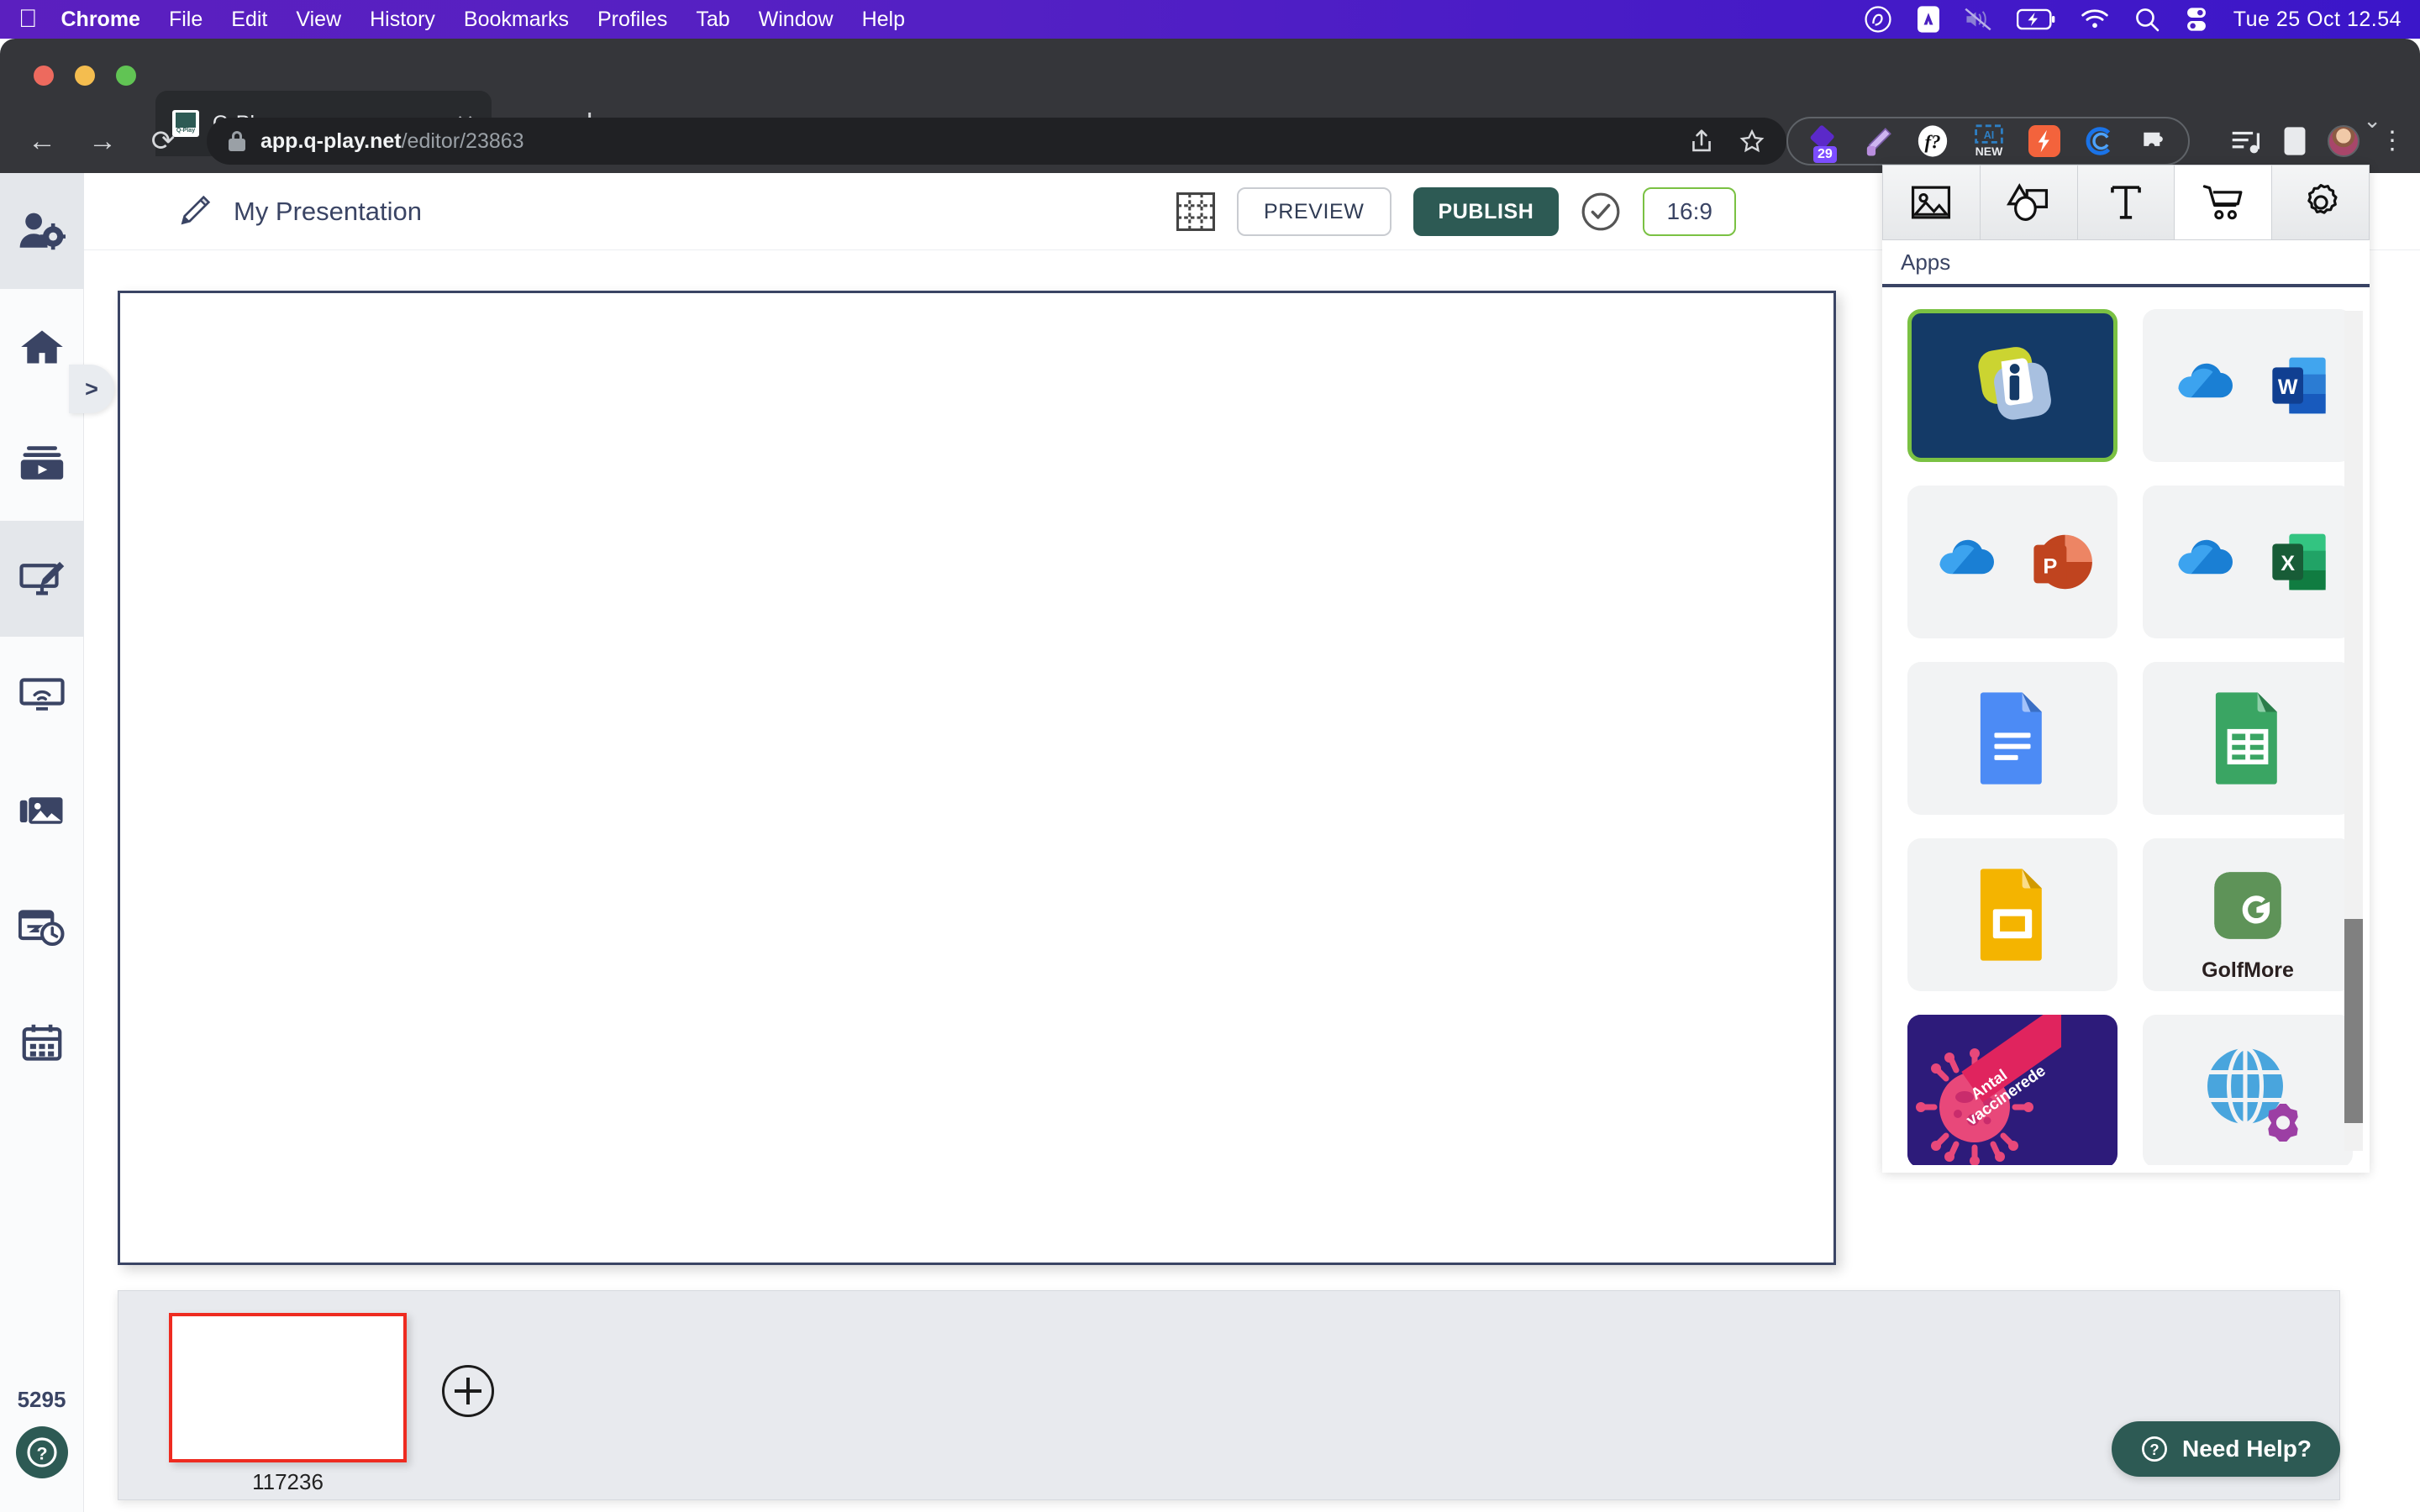 Image resolution: width=2420 pixels, height=1512 pixels. I want to click on back-button: ←, so click(42, 141).